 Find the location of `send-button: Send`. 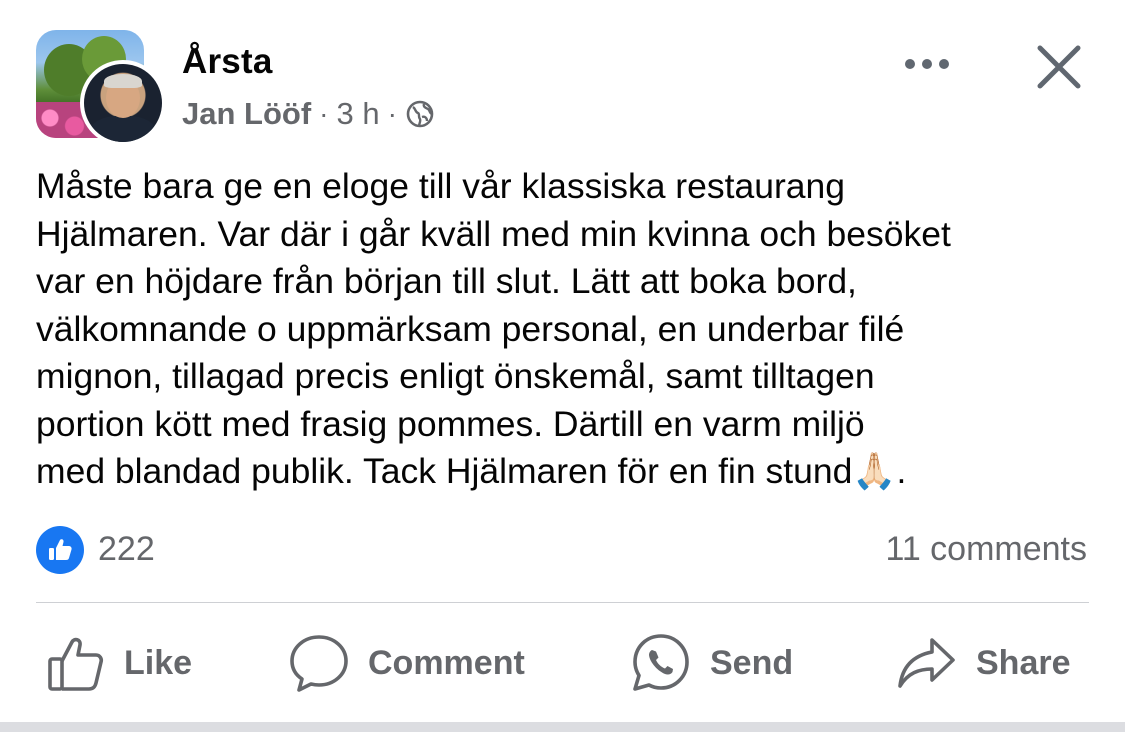

send-button: Send is located at coordinates (711, 663).